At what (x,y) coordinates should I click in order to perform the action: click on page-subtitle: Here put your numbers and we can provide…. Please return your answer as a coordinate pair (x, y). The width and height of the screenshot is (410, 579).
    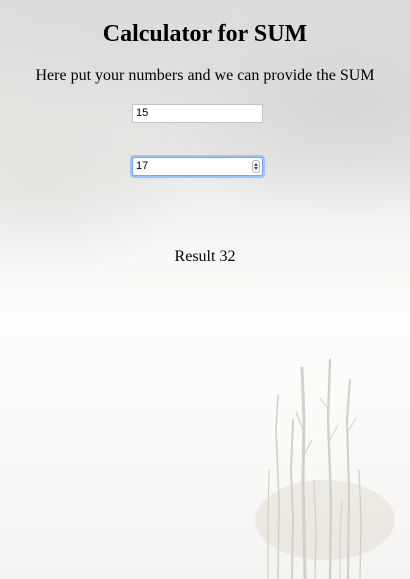
    Looking at the image, I should click on (205, 75).